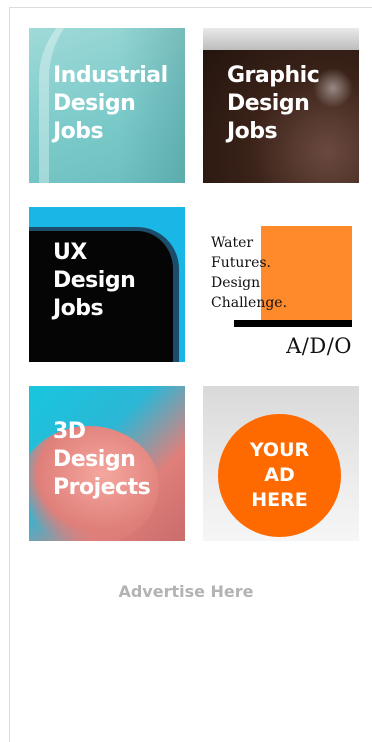 Image resolution: width=372 pixels, height=742 pixels. I want to click on tile-label: UX Design Jobs, so click(94, 280).